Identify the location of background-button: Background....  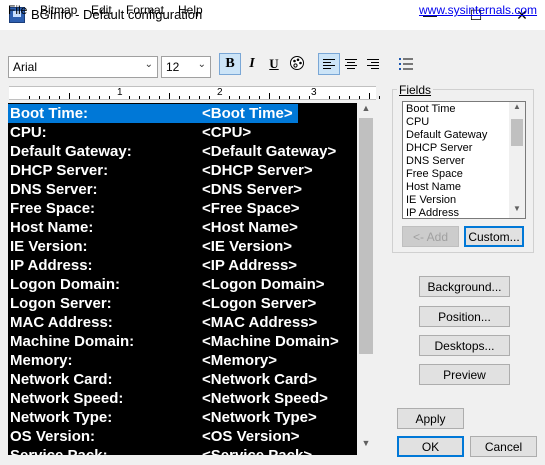
(464, 286).